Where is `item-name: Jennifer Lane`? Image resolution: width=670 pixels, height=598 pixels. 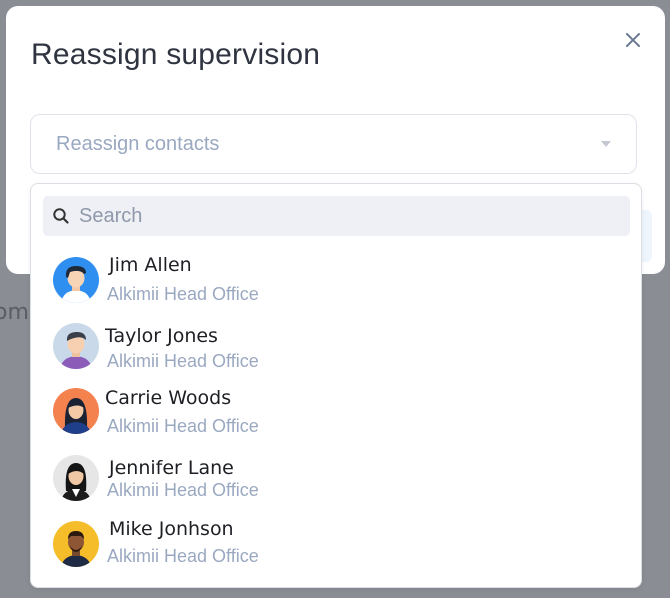 item-name: Jennifer Lane is located at coordinates (171, 468).